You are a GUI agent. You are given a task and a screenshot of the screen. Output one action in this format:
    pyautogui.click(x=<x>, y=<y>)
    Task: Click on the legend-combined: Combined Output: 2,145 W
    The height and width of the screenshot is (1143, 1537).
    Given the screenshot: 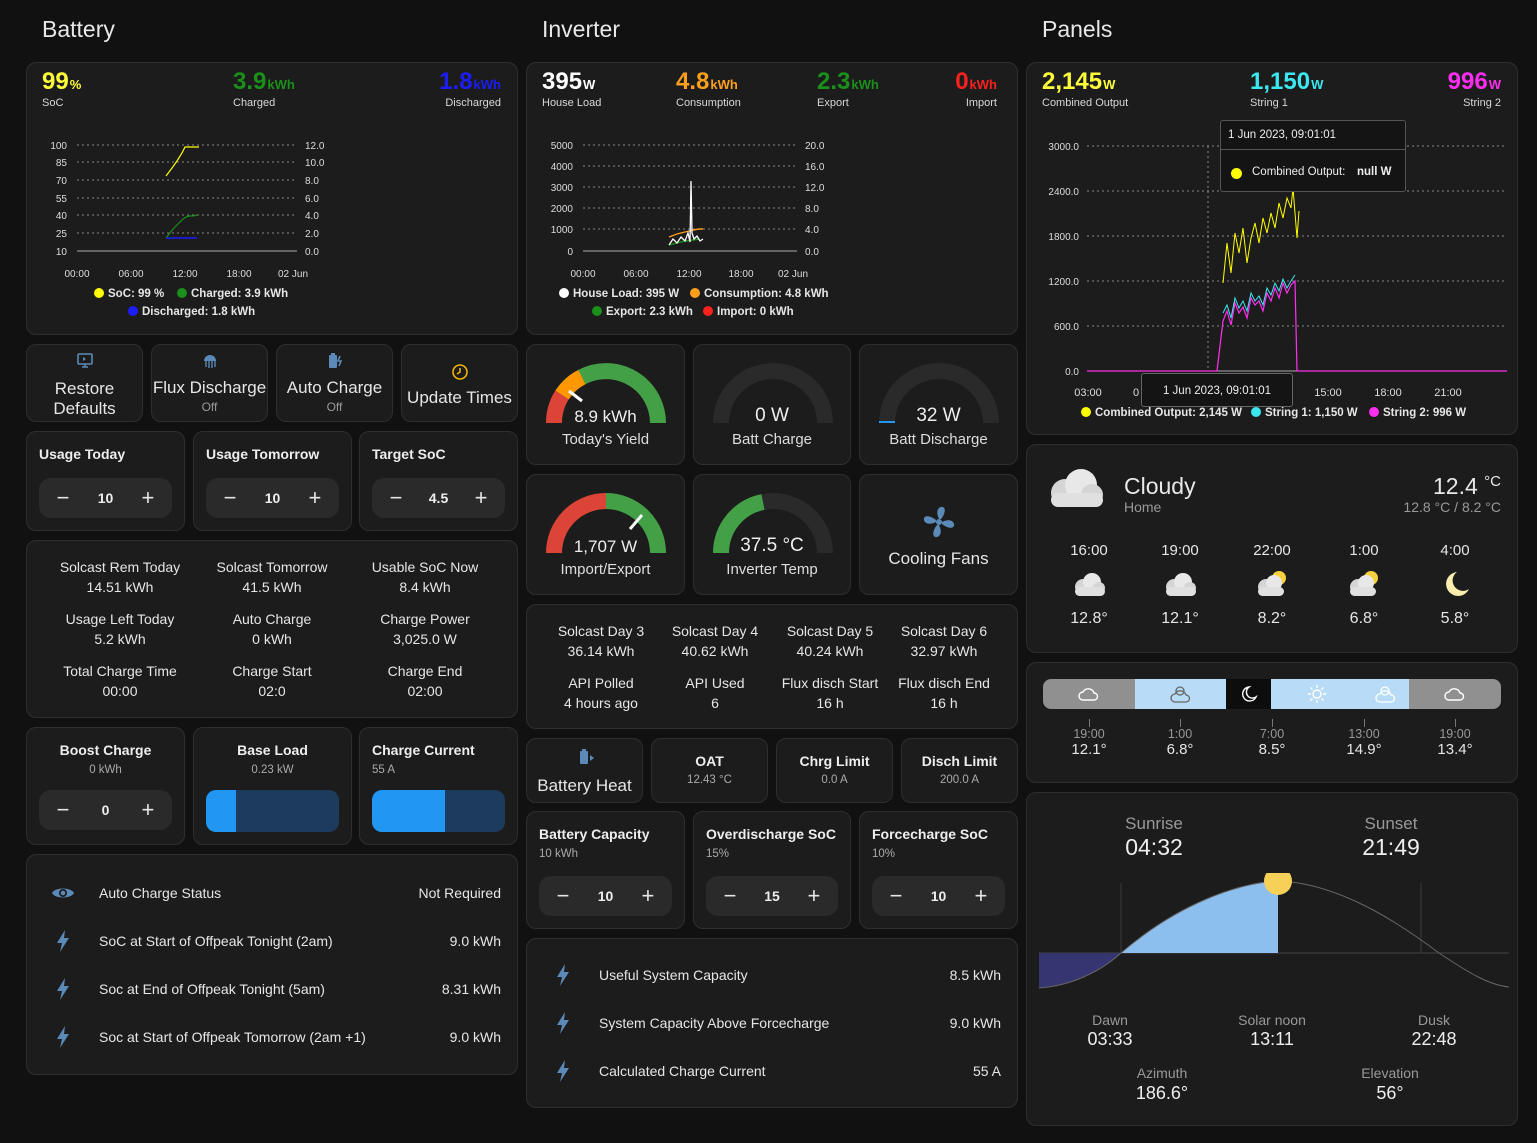 What is the action you would take?
    pyautogui.click(x=1168, y=413)
    